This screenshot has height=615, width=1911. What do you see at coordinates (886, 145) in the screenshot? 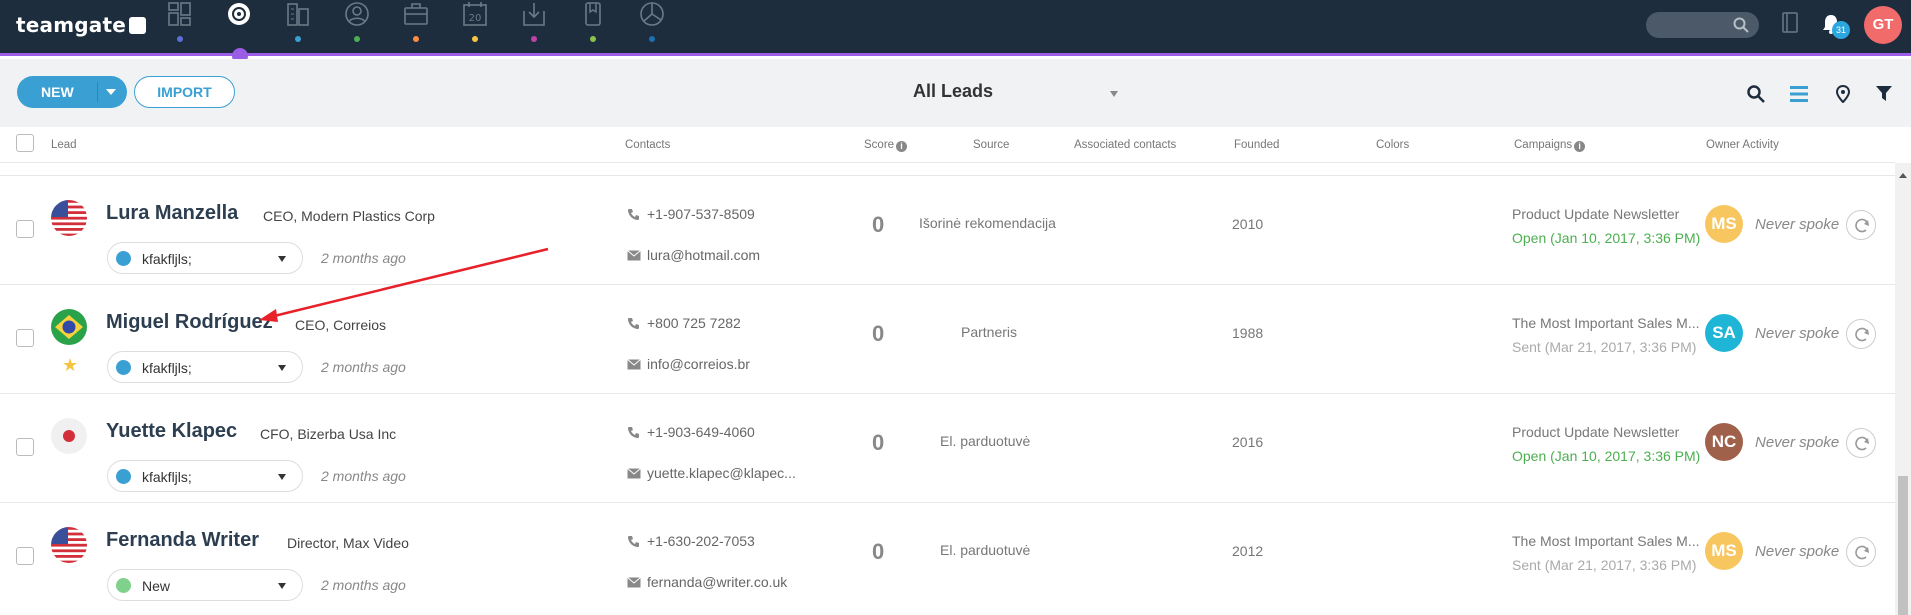
I see `header-score: Score i` at bounding box center [886, 145].